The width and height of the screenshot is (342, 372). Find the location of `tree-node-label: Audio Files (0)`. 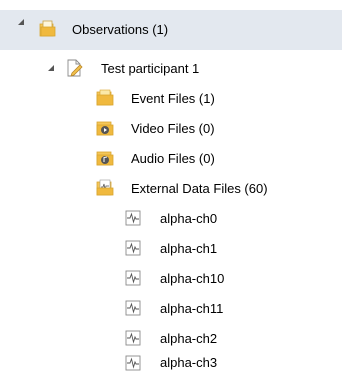

tree-node-label: Audio Files (0) is located at coordinates (173, 158).